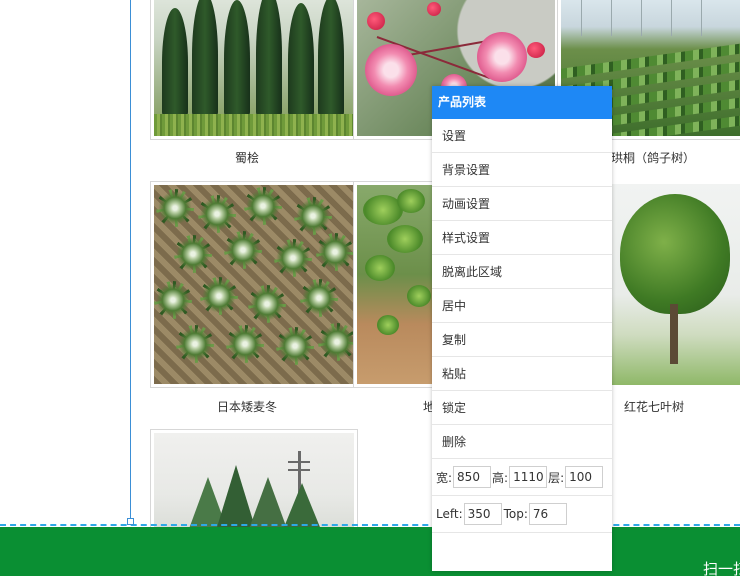 Image resolution: width=740 pixels, height=579 pixels. What do you see at coordinates (528, 477) in the screenshot?
I see `height-input` at bounding box center [528, 477].